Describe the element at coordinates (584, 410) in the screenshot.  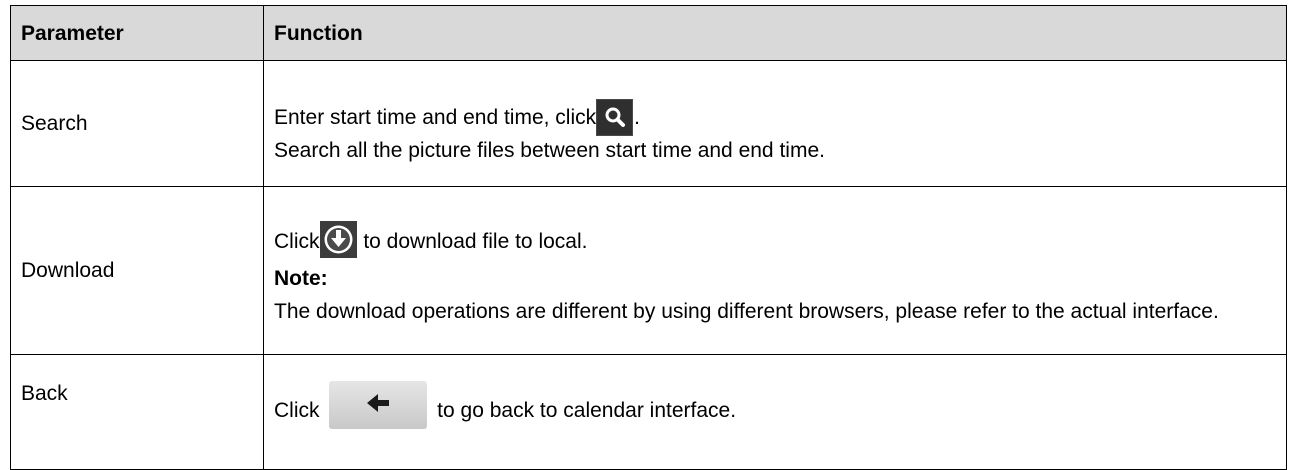
I see `text-fragment: to go back to calendar interface.` at that location.